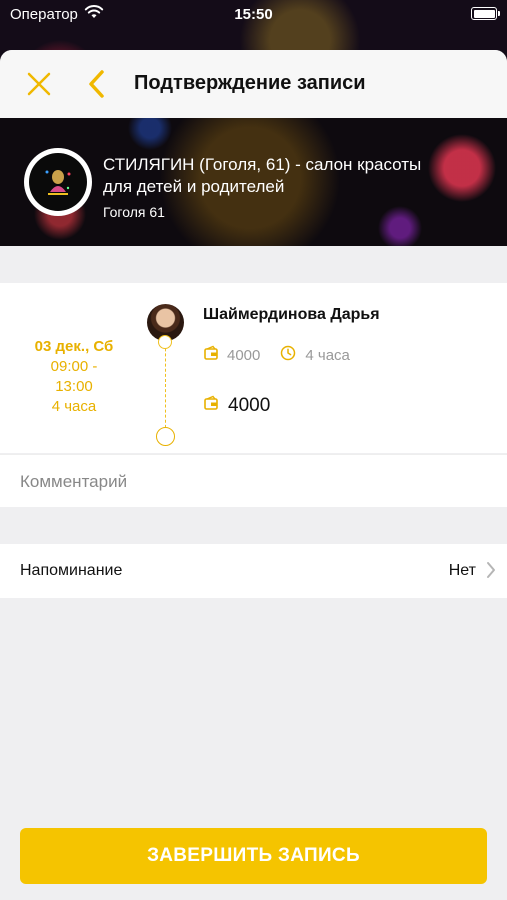  I want to click on salon-address: Гоголя 61, so click(134, 212).